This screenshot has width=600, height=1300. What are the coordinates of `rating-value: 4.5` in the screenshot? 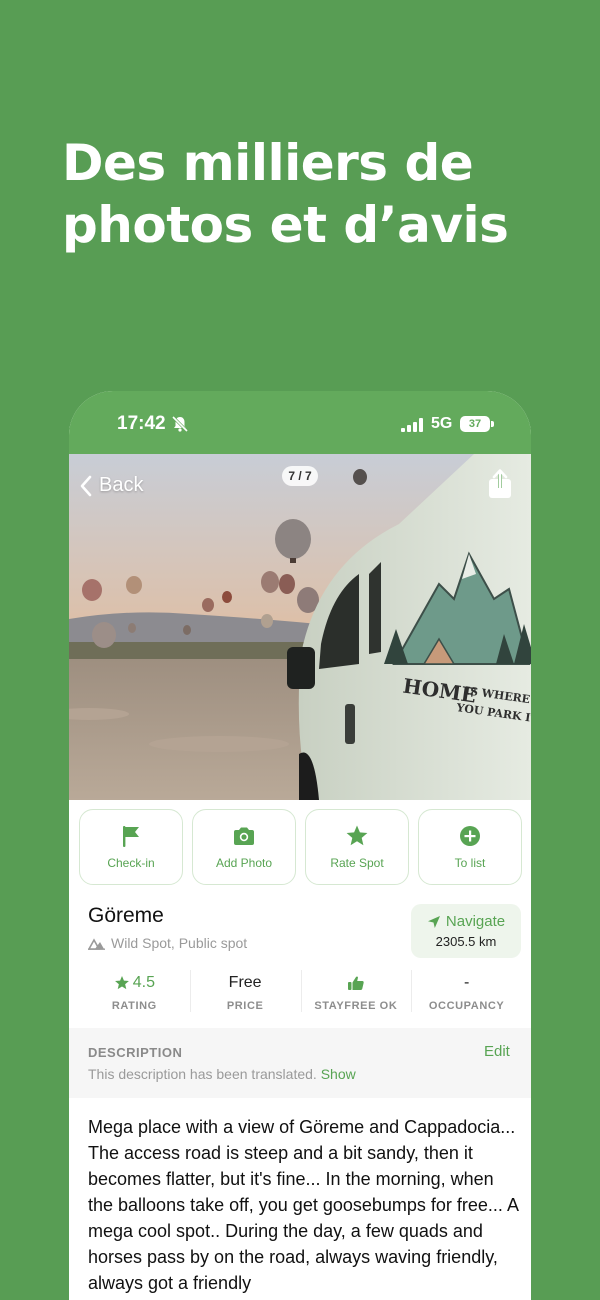 It's located at (143, 982).